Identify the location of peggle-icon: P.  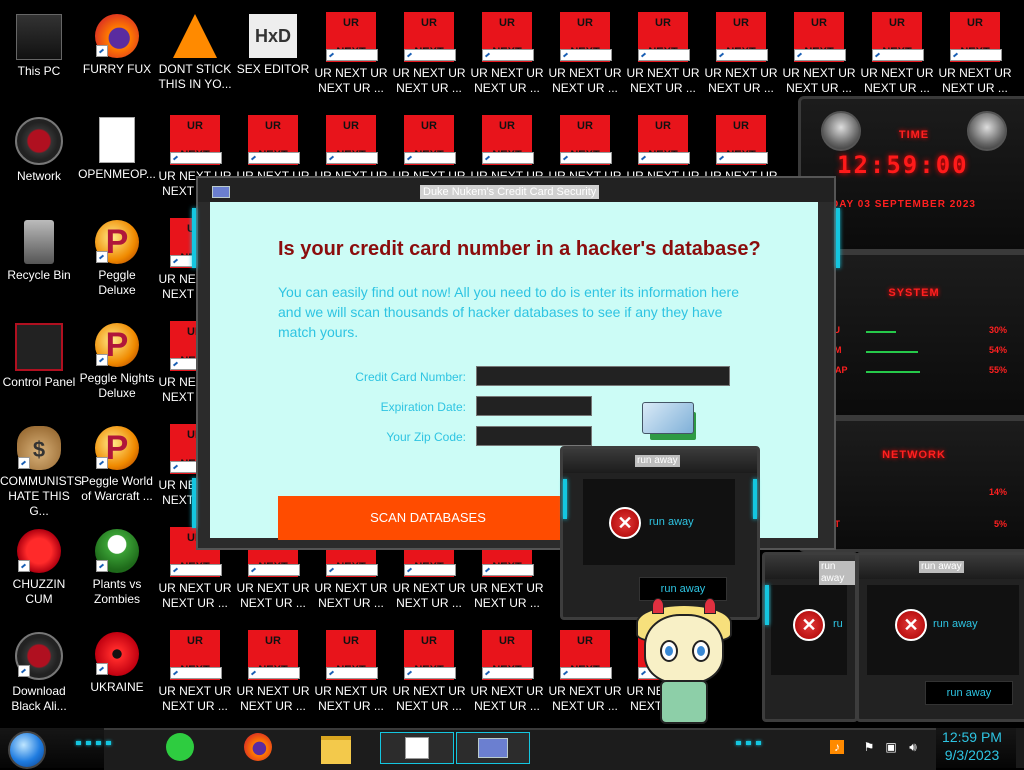
(117, 242).